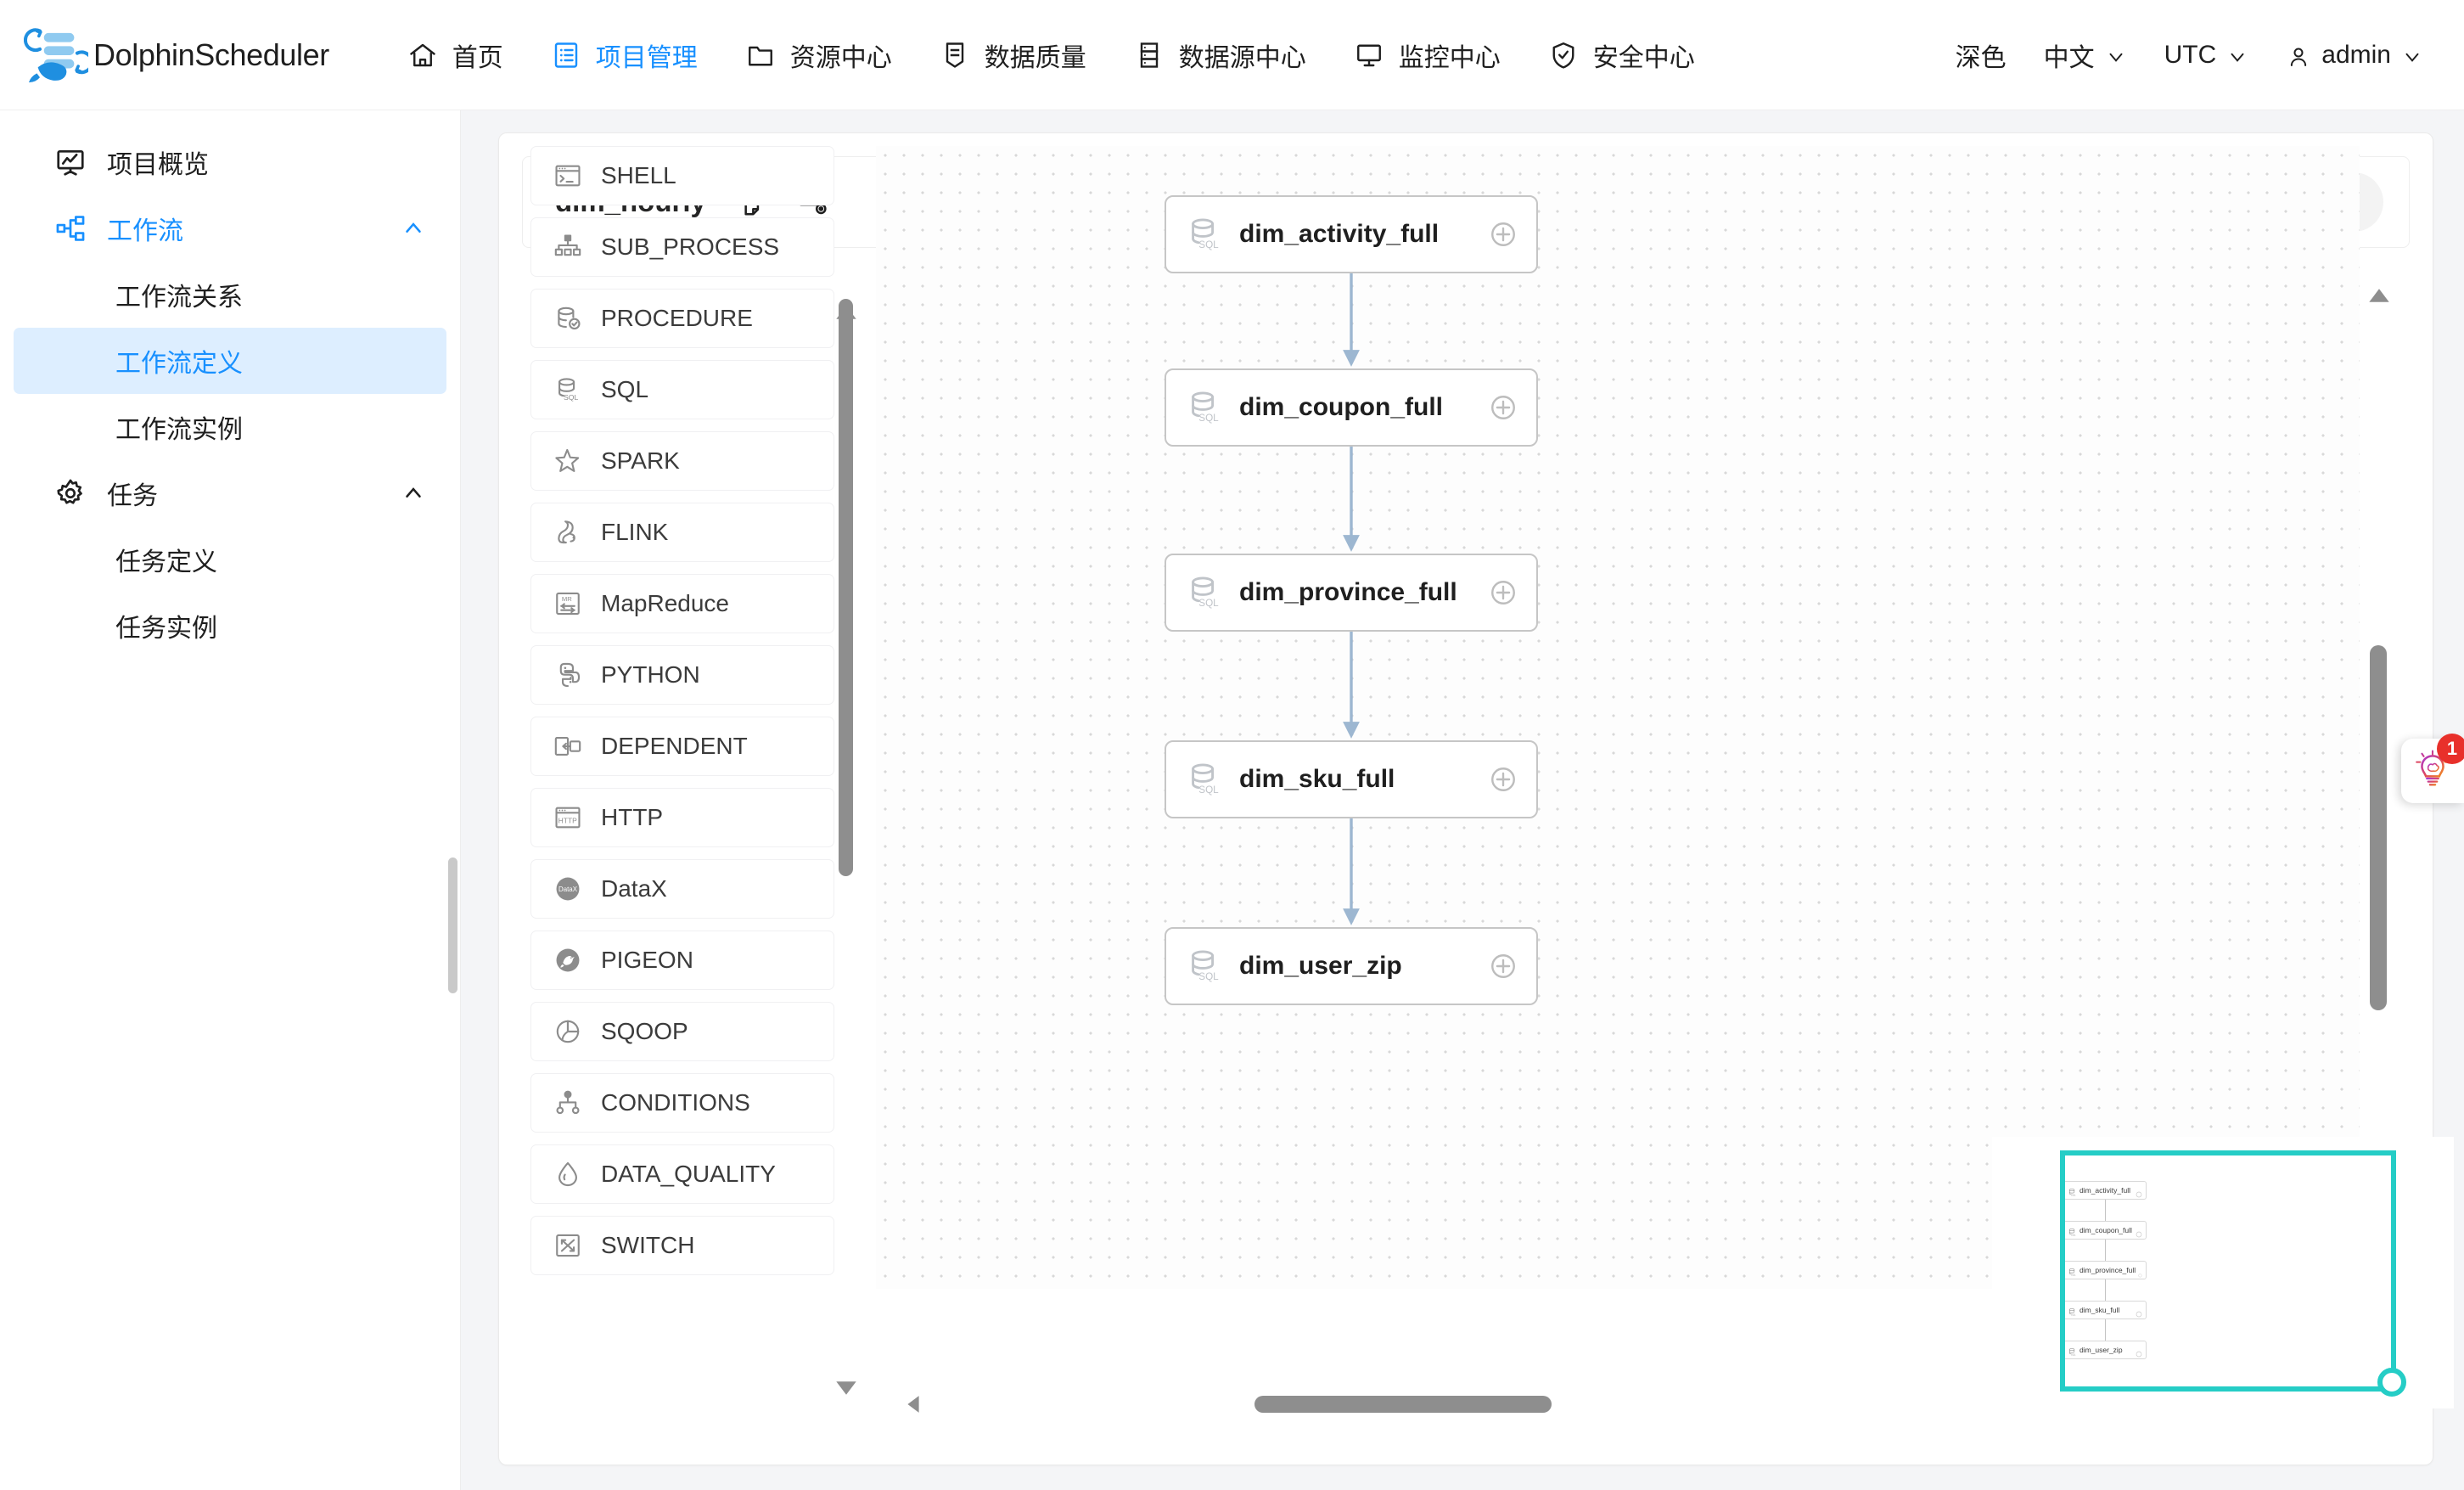 This screenshot has height=1490, width=2464. I want to click on sidebar-item-task-instance: 任务实例, so click(230, 626).